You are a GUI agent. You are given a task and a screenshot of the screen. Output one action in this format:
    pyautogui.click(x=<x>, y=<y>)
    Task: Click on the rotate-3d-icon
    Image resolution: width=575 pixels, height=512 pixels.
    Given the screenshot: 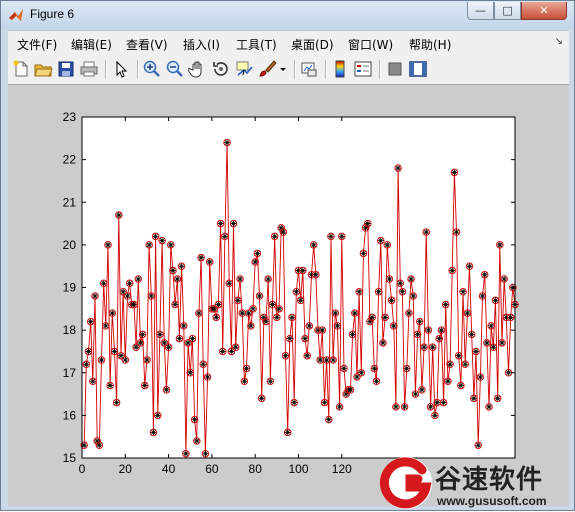 What is the action you would take?
    pyautogui.click(x=221, y=69)
    